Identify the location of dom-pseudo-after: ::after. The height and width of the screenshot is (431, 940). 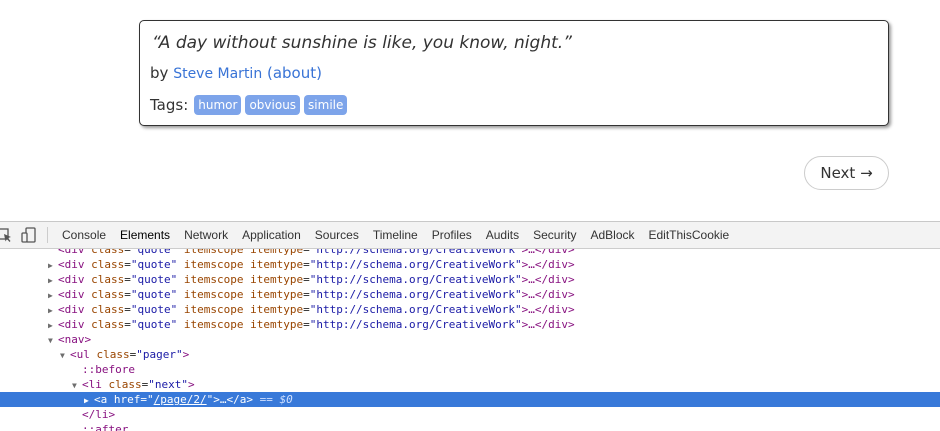
(470, 426).